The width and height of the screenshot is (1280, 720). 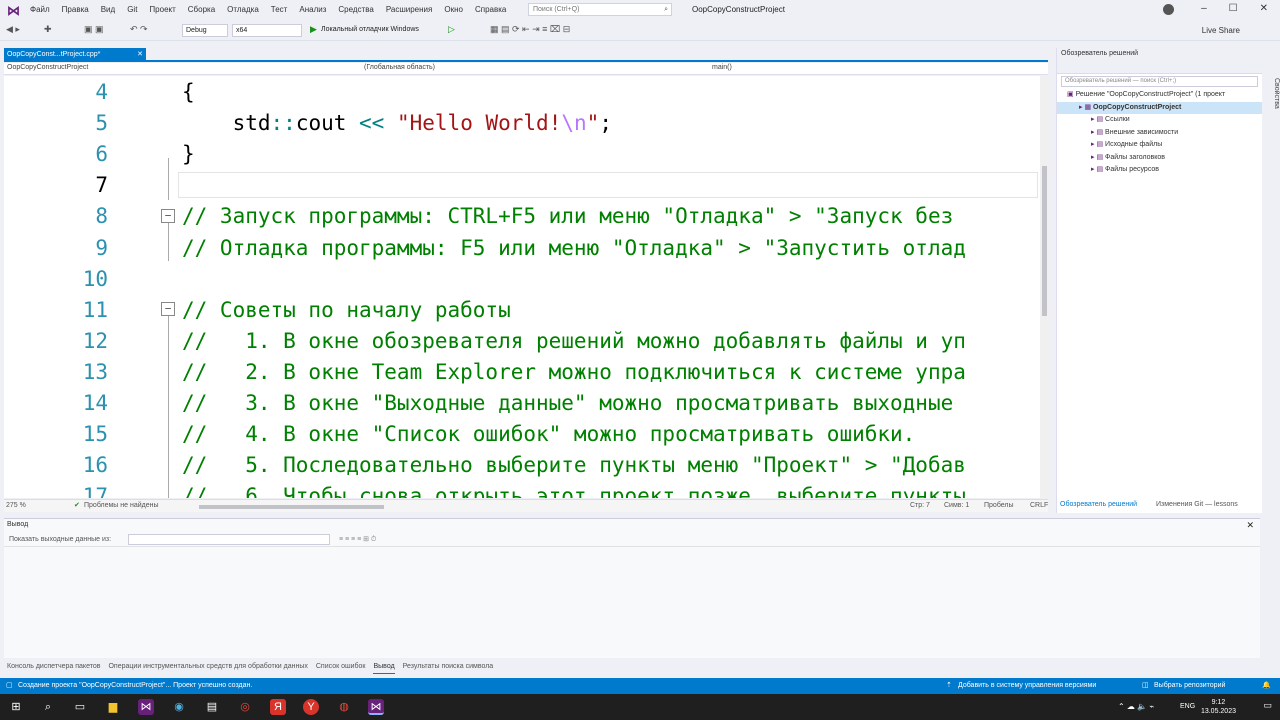 What do you see at coordinates (384, 667) in the screenshot?
I see `bottom-tab: Вывод` at bounding box center [384, 667].